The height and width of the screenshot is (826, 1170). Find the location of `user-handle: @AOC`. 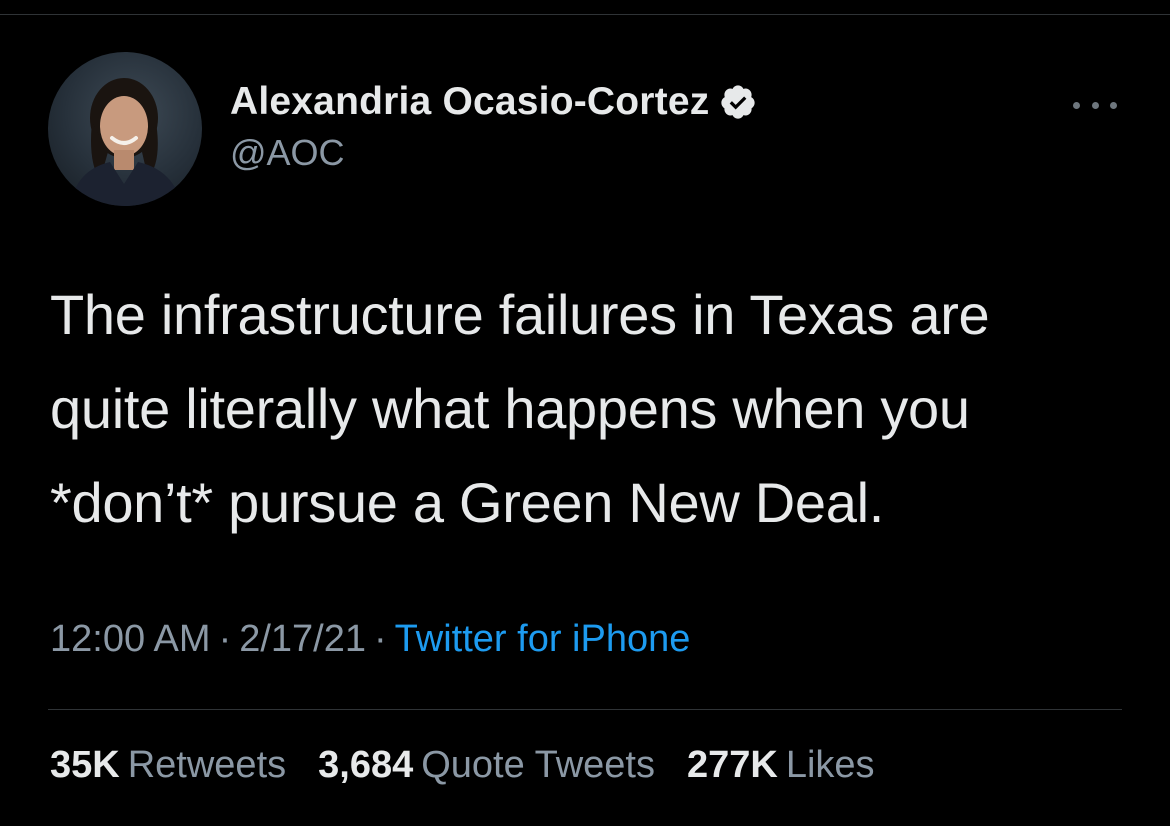

user-handle: @AOC is located at coordinates (493, 153).